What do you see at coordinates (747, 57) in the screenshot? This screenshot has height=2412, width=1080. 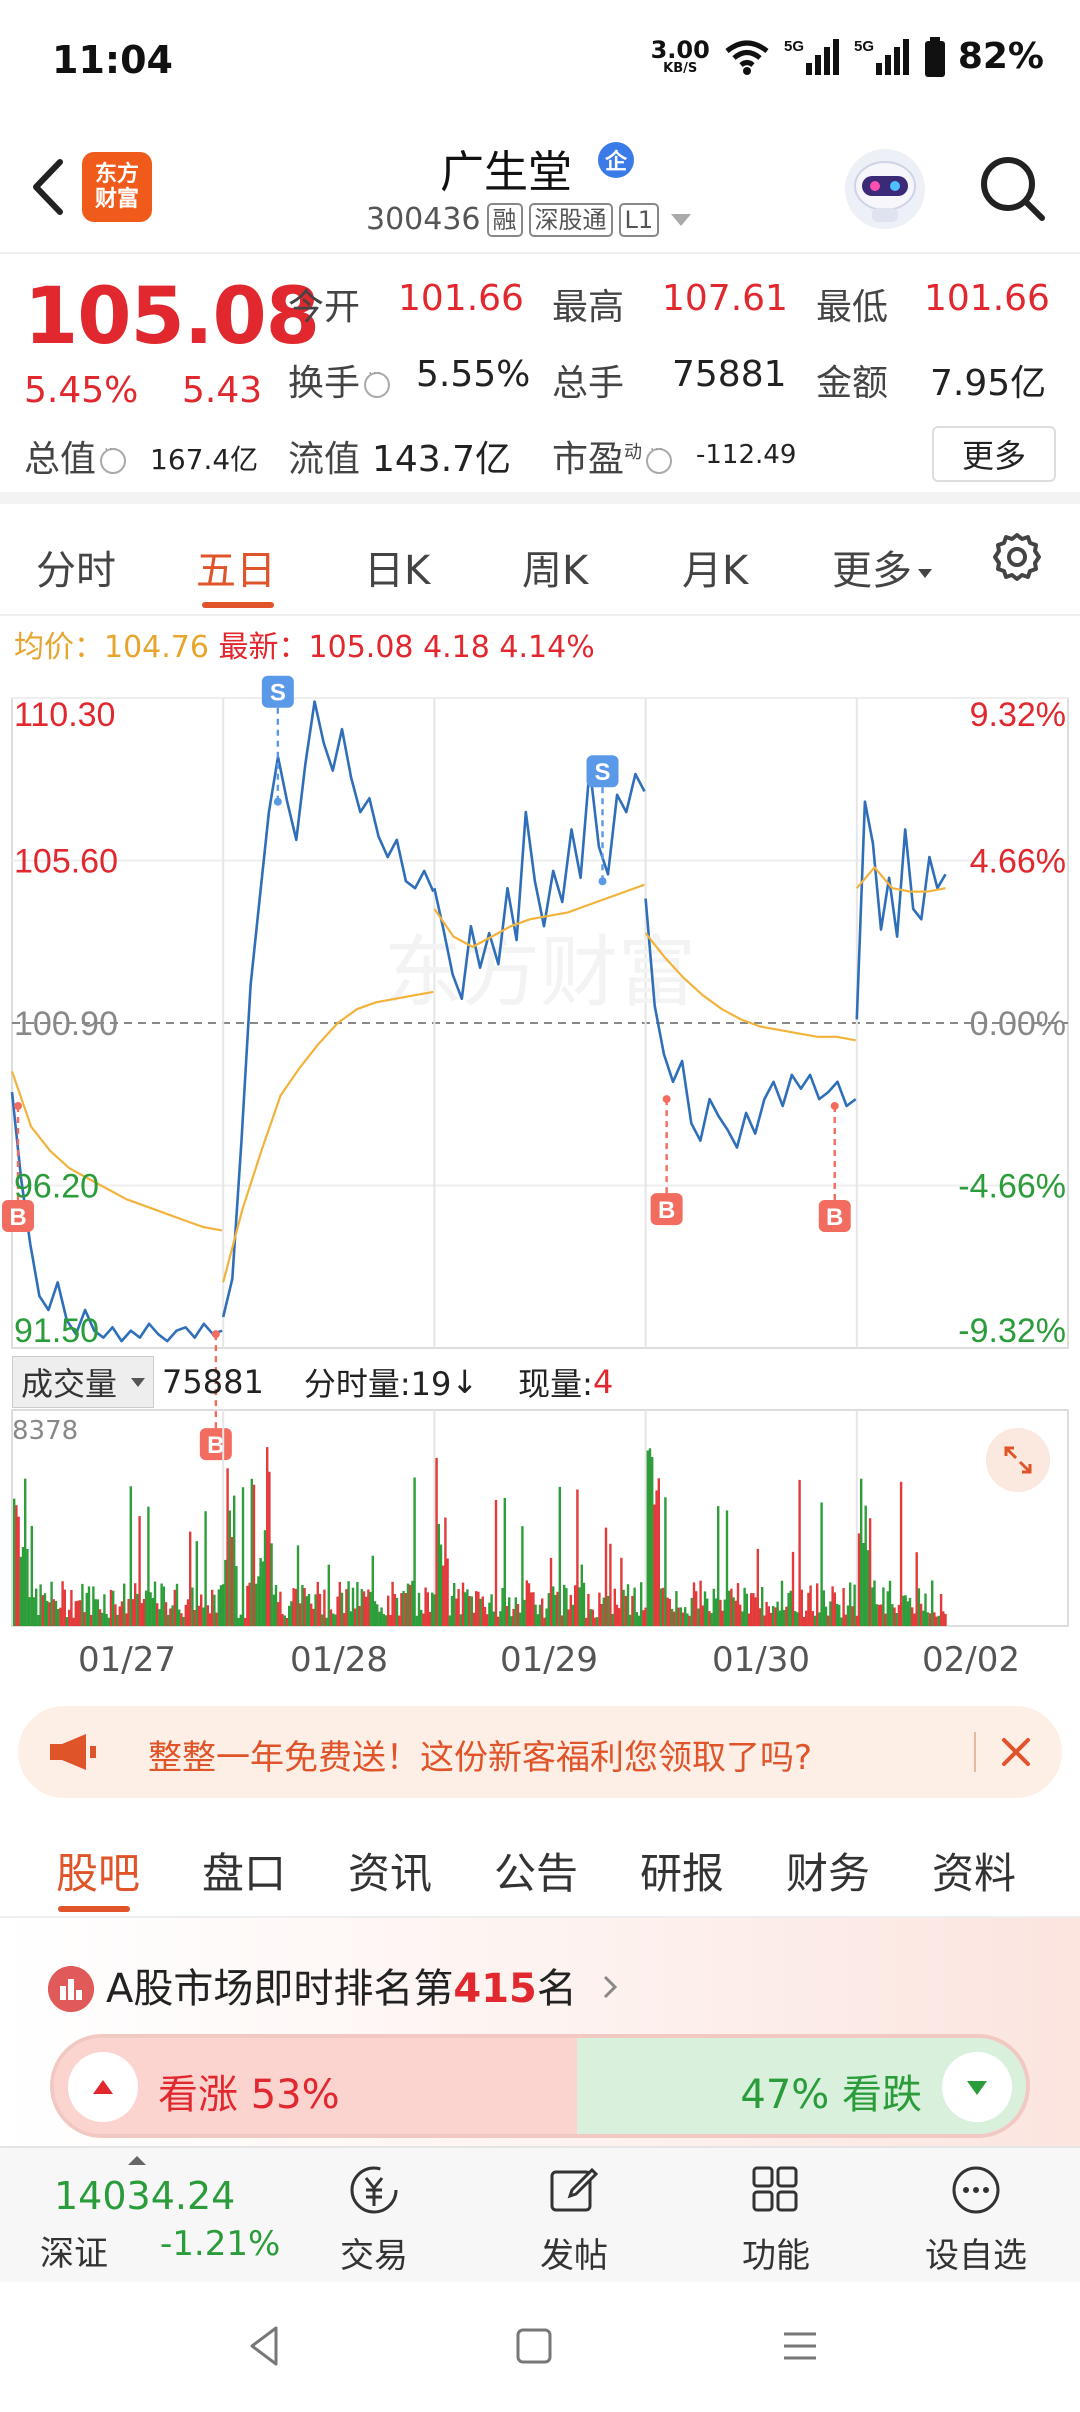 I see `wifi-icon` at bounding box center [747, 57].